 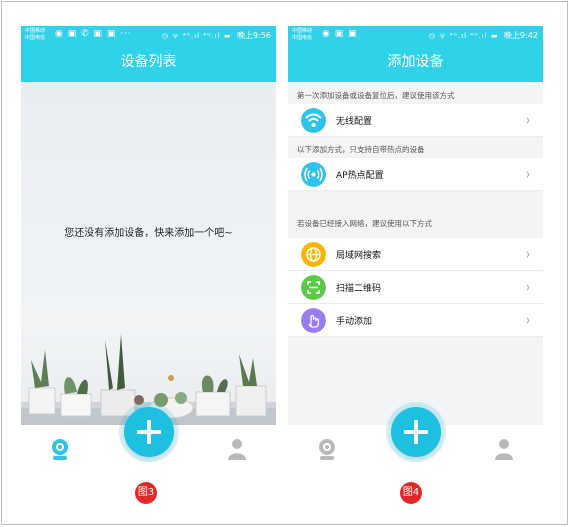 What do you see at coordinates (521, 35) in the screenshot?
I see `clock: 晚上9:42` at bounding box center [521, 35].